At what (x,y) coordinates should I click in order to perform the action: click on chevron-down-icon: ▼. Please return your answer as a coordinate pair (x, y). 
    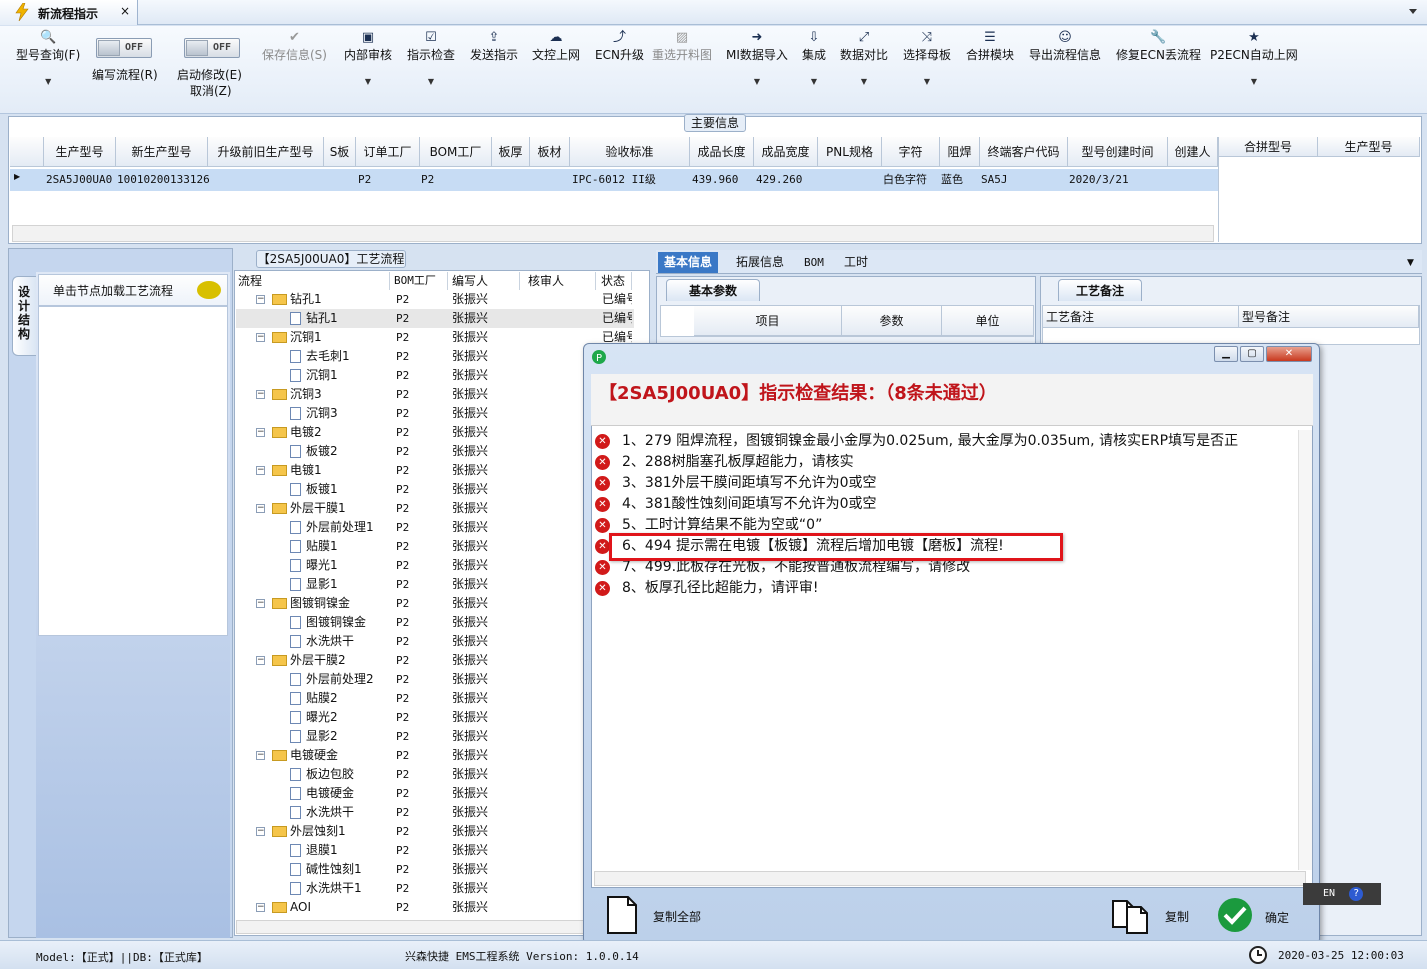
    Looking at the image, I should click on (1410, 263).